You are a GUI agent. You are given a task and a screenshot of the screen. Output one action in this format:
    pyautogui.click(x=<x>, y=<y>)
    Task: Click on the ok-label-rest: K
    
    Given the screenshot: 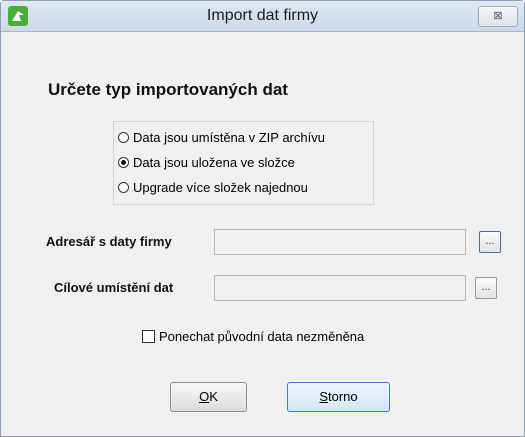 What is the action you would take?
    pyautogui.click(x=213, y=396)
    